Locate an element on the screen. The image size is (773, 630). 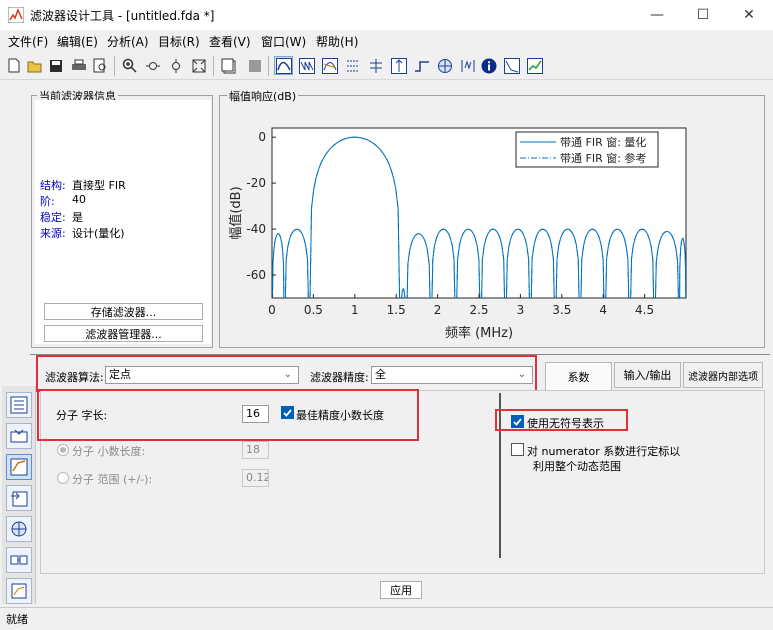
tab-filter-internals: 滤波器内部选项 is located at coordinates (723, 375).